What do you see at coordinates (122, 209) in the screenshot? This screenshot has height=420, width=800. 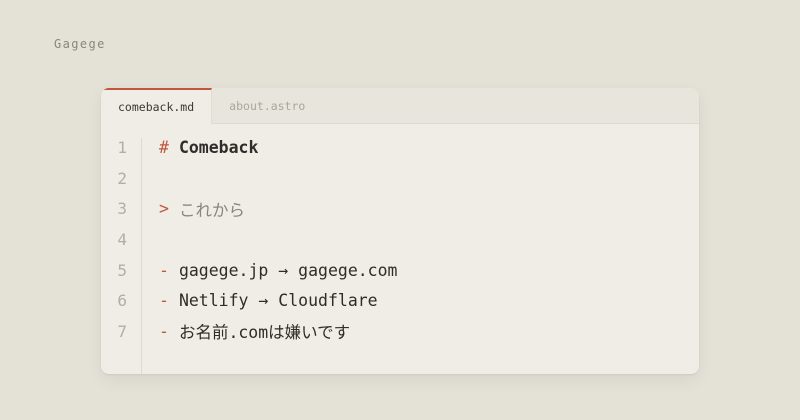 I see `line-number: 3` at bounding box center [122, 209].